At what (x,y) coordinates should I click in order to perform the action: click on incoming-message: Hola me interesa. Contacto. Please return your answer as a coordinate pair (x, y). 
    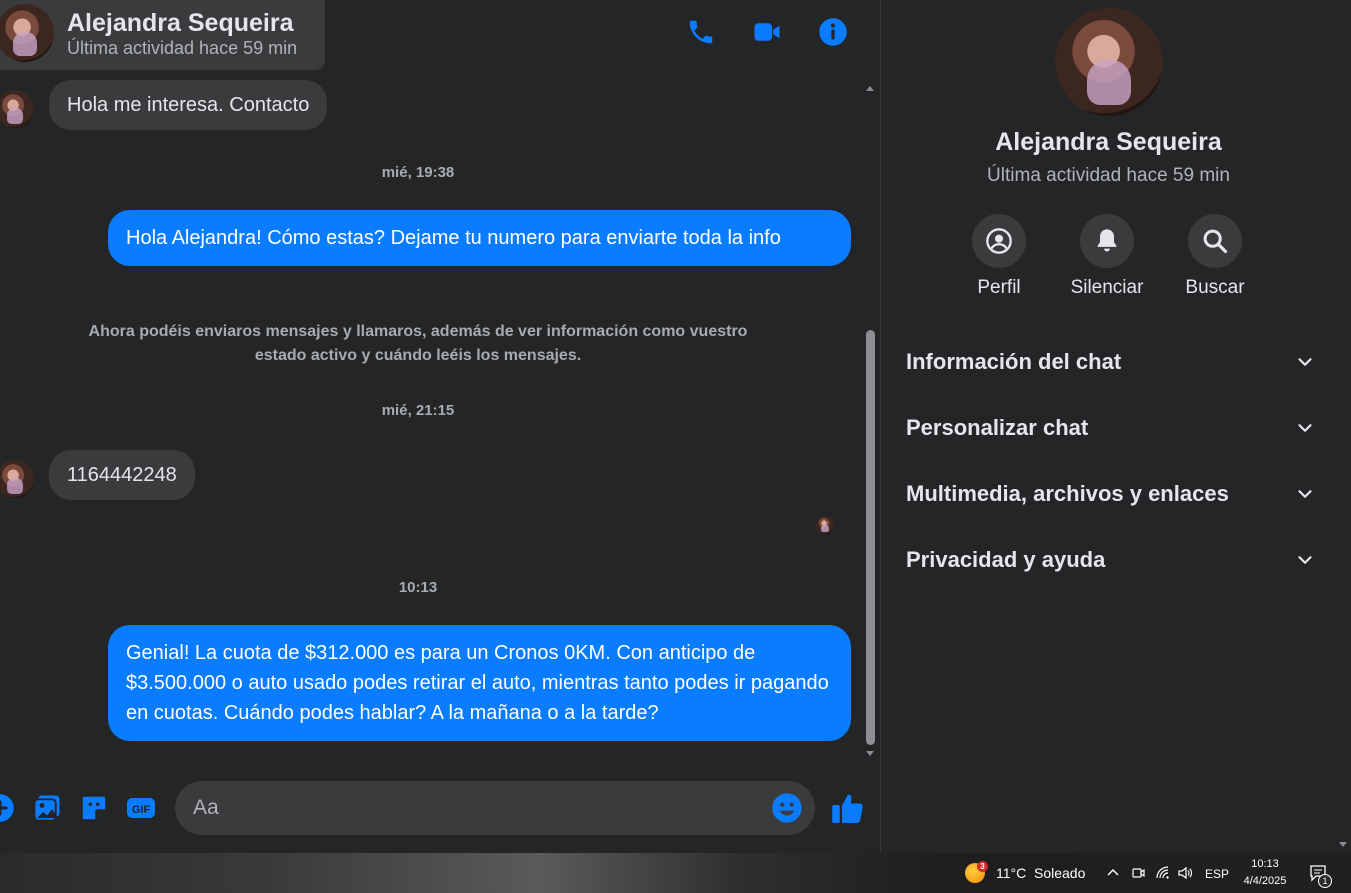
    Looking at the image, I should click on (188, 105).